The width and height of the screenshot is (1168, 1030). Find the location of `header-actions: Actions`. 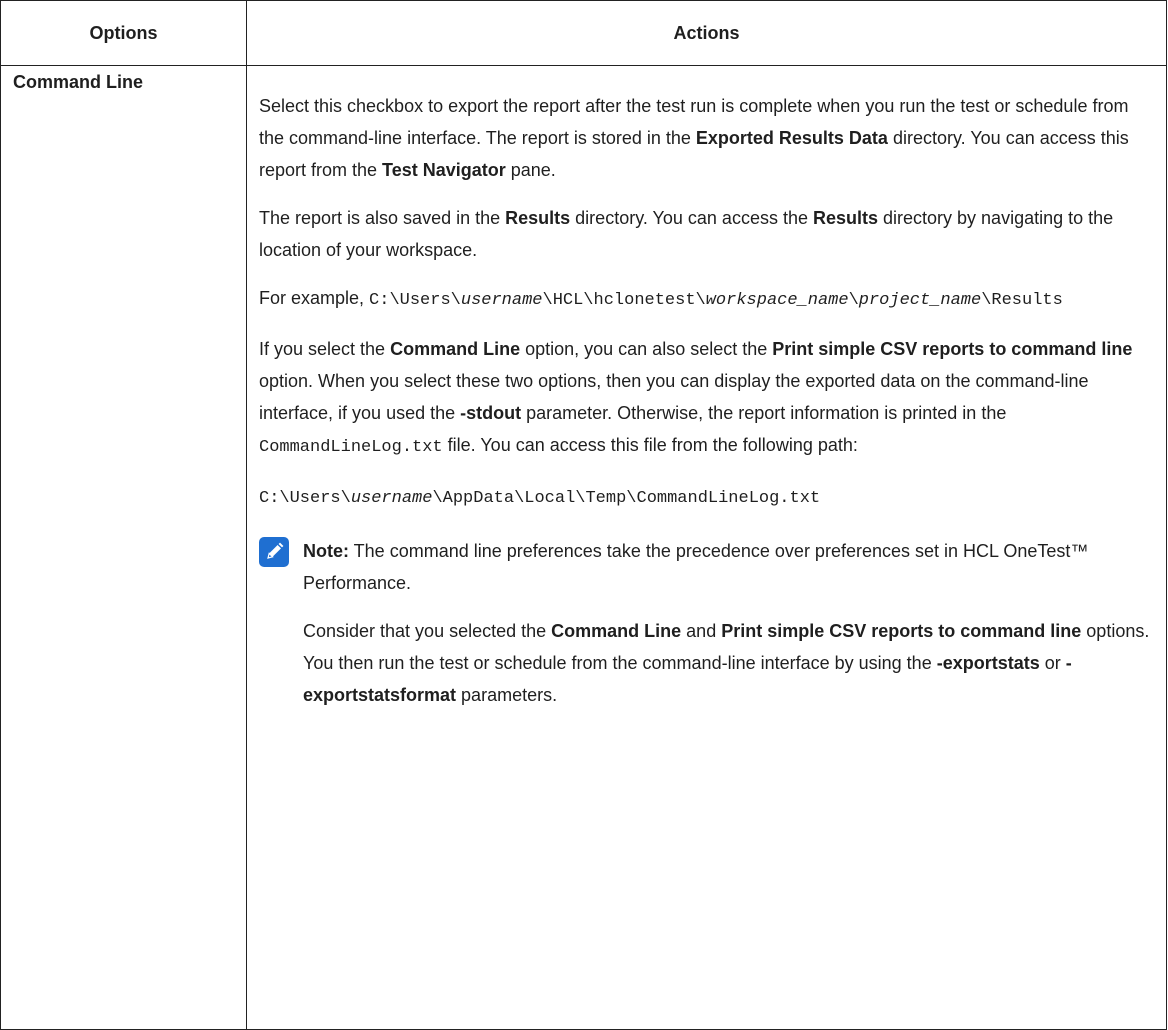

header-actions: Actions is located at coordinates (706, 33).